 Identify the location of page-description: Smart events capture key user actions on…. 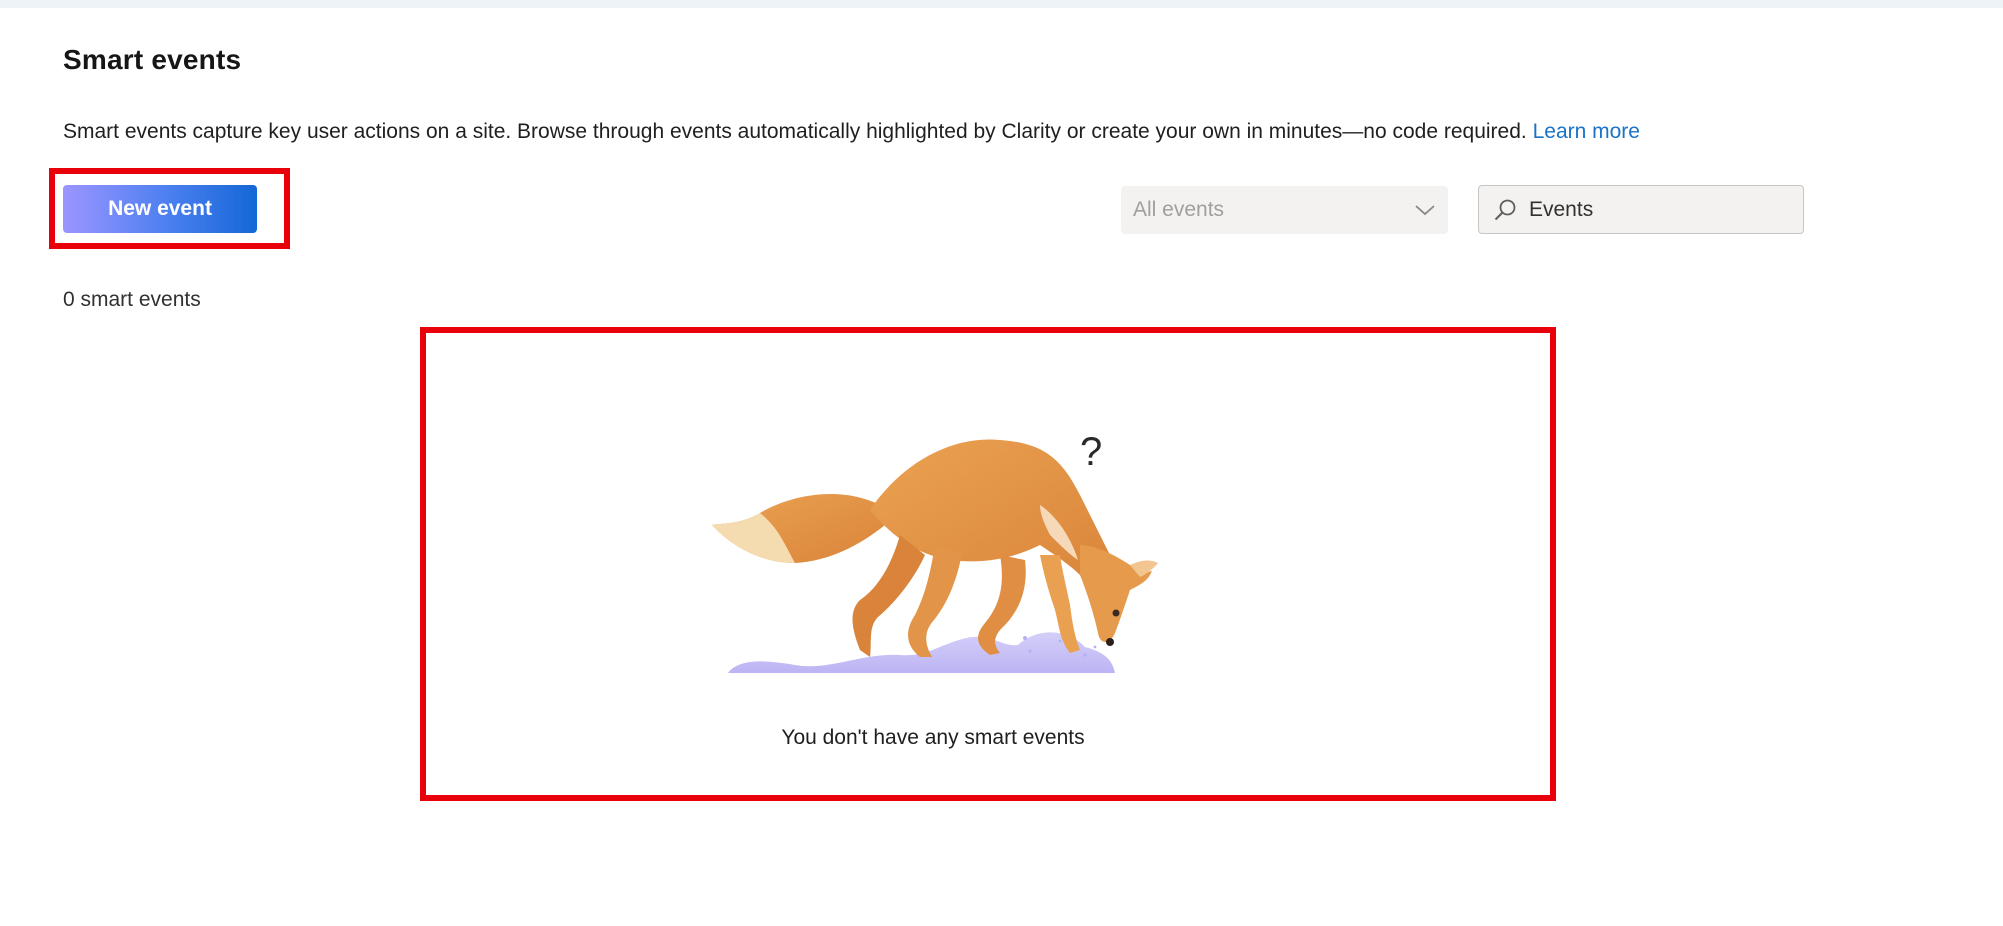
(851, 132).